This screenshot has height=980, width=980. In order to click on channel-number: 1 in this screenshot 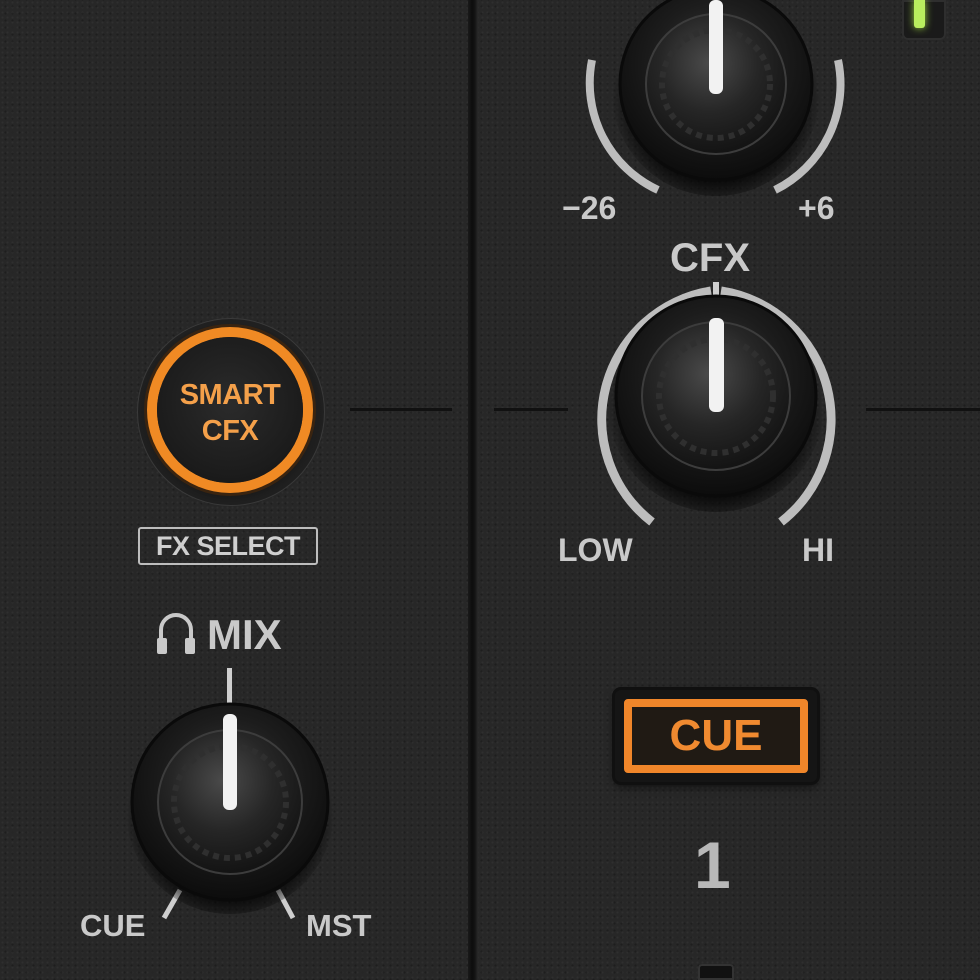, I will do `click(712, 865)`.